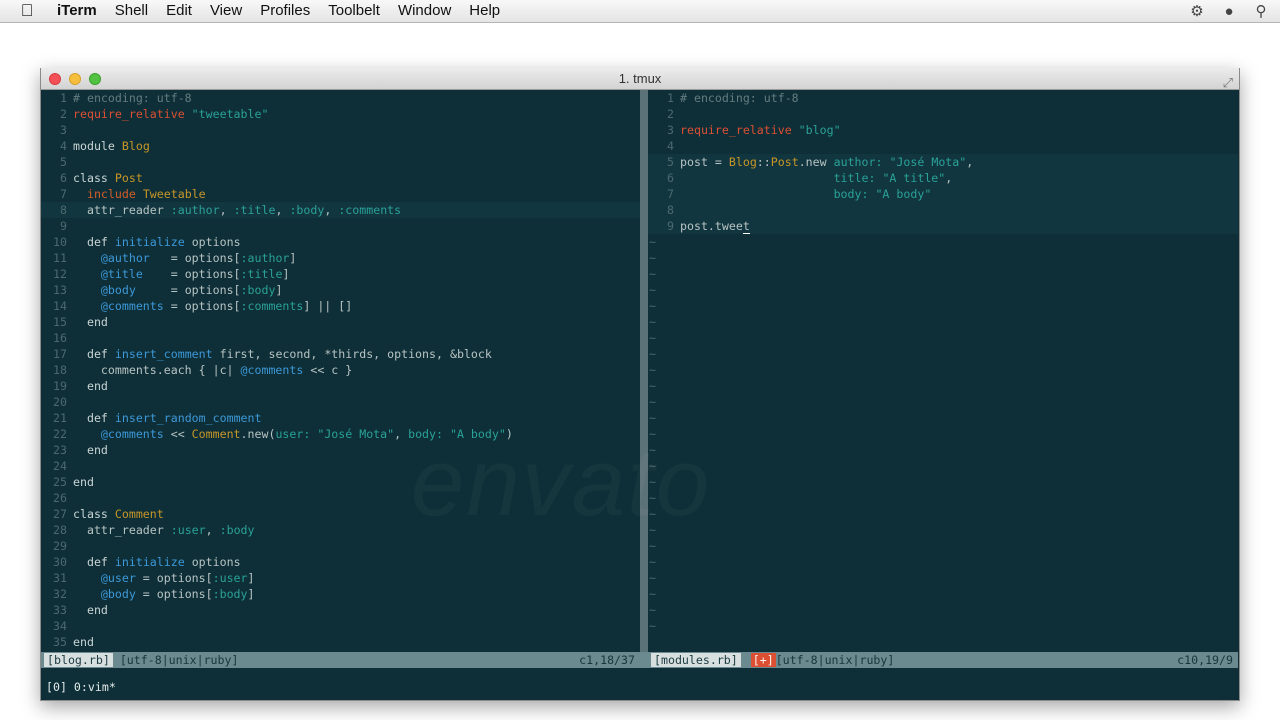 Image resolution: width=1280 pixels, height=720 pixels. I want to click on menu-app: iTerm, so click(77, 11).